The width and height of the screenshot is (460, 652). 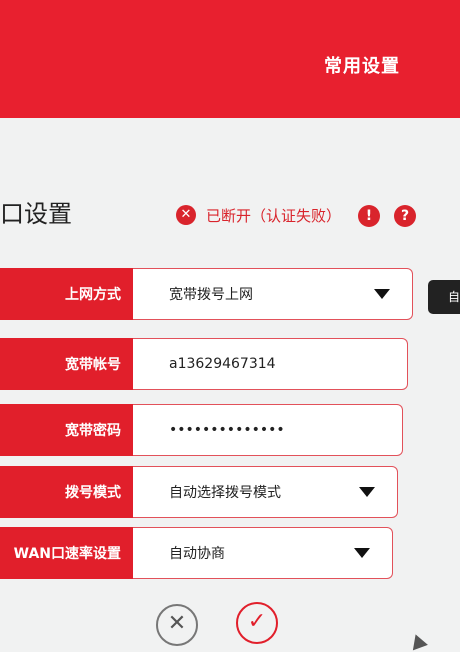 What do you see at coordinates (369, 216) in the screenshot?
I see `alert-icon: !` at bounding box center [369, 216].